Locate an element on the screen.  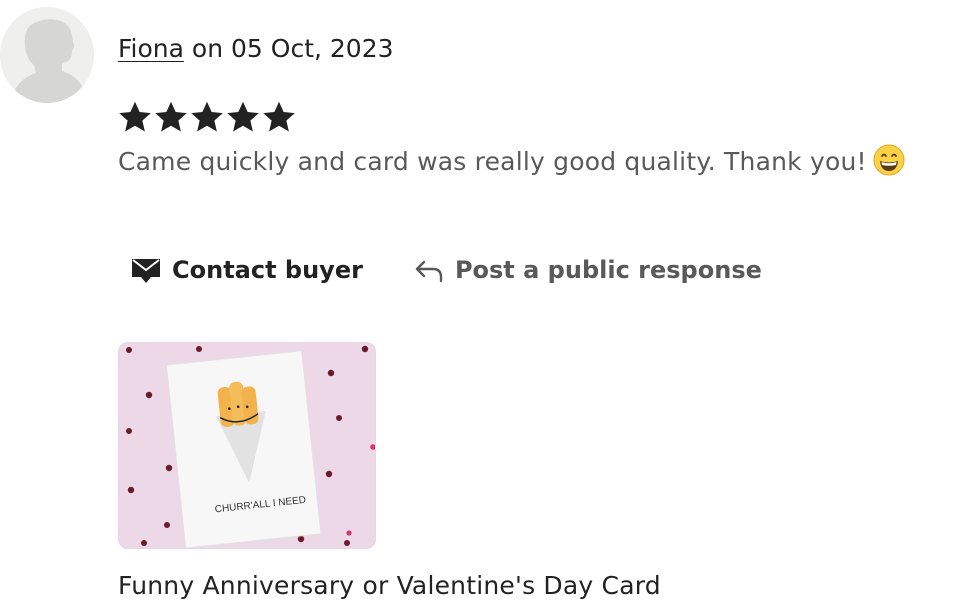
product-image: CHURR'ALL I NEED is located at coordinates (247, 445).